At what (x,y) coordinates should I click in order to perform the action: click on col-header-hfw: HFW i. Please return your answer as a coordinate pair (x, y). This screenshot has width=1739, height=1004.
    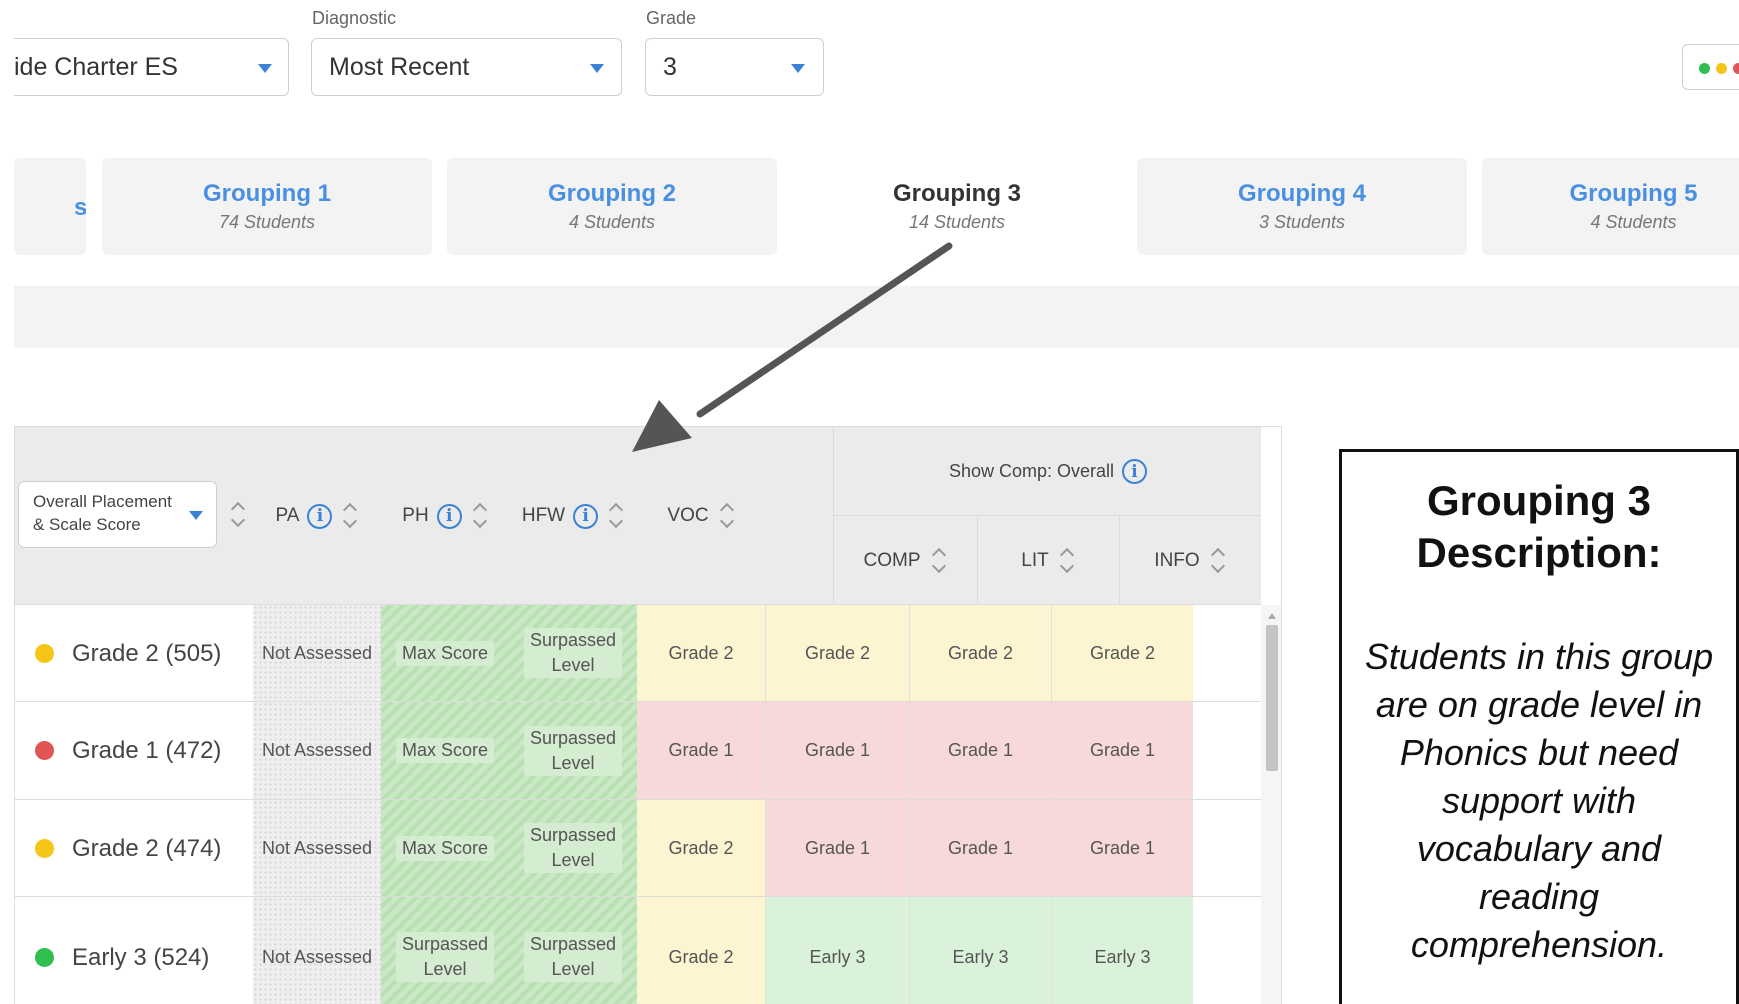
    Looking at the image, I should click on (573, 516).